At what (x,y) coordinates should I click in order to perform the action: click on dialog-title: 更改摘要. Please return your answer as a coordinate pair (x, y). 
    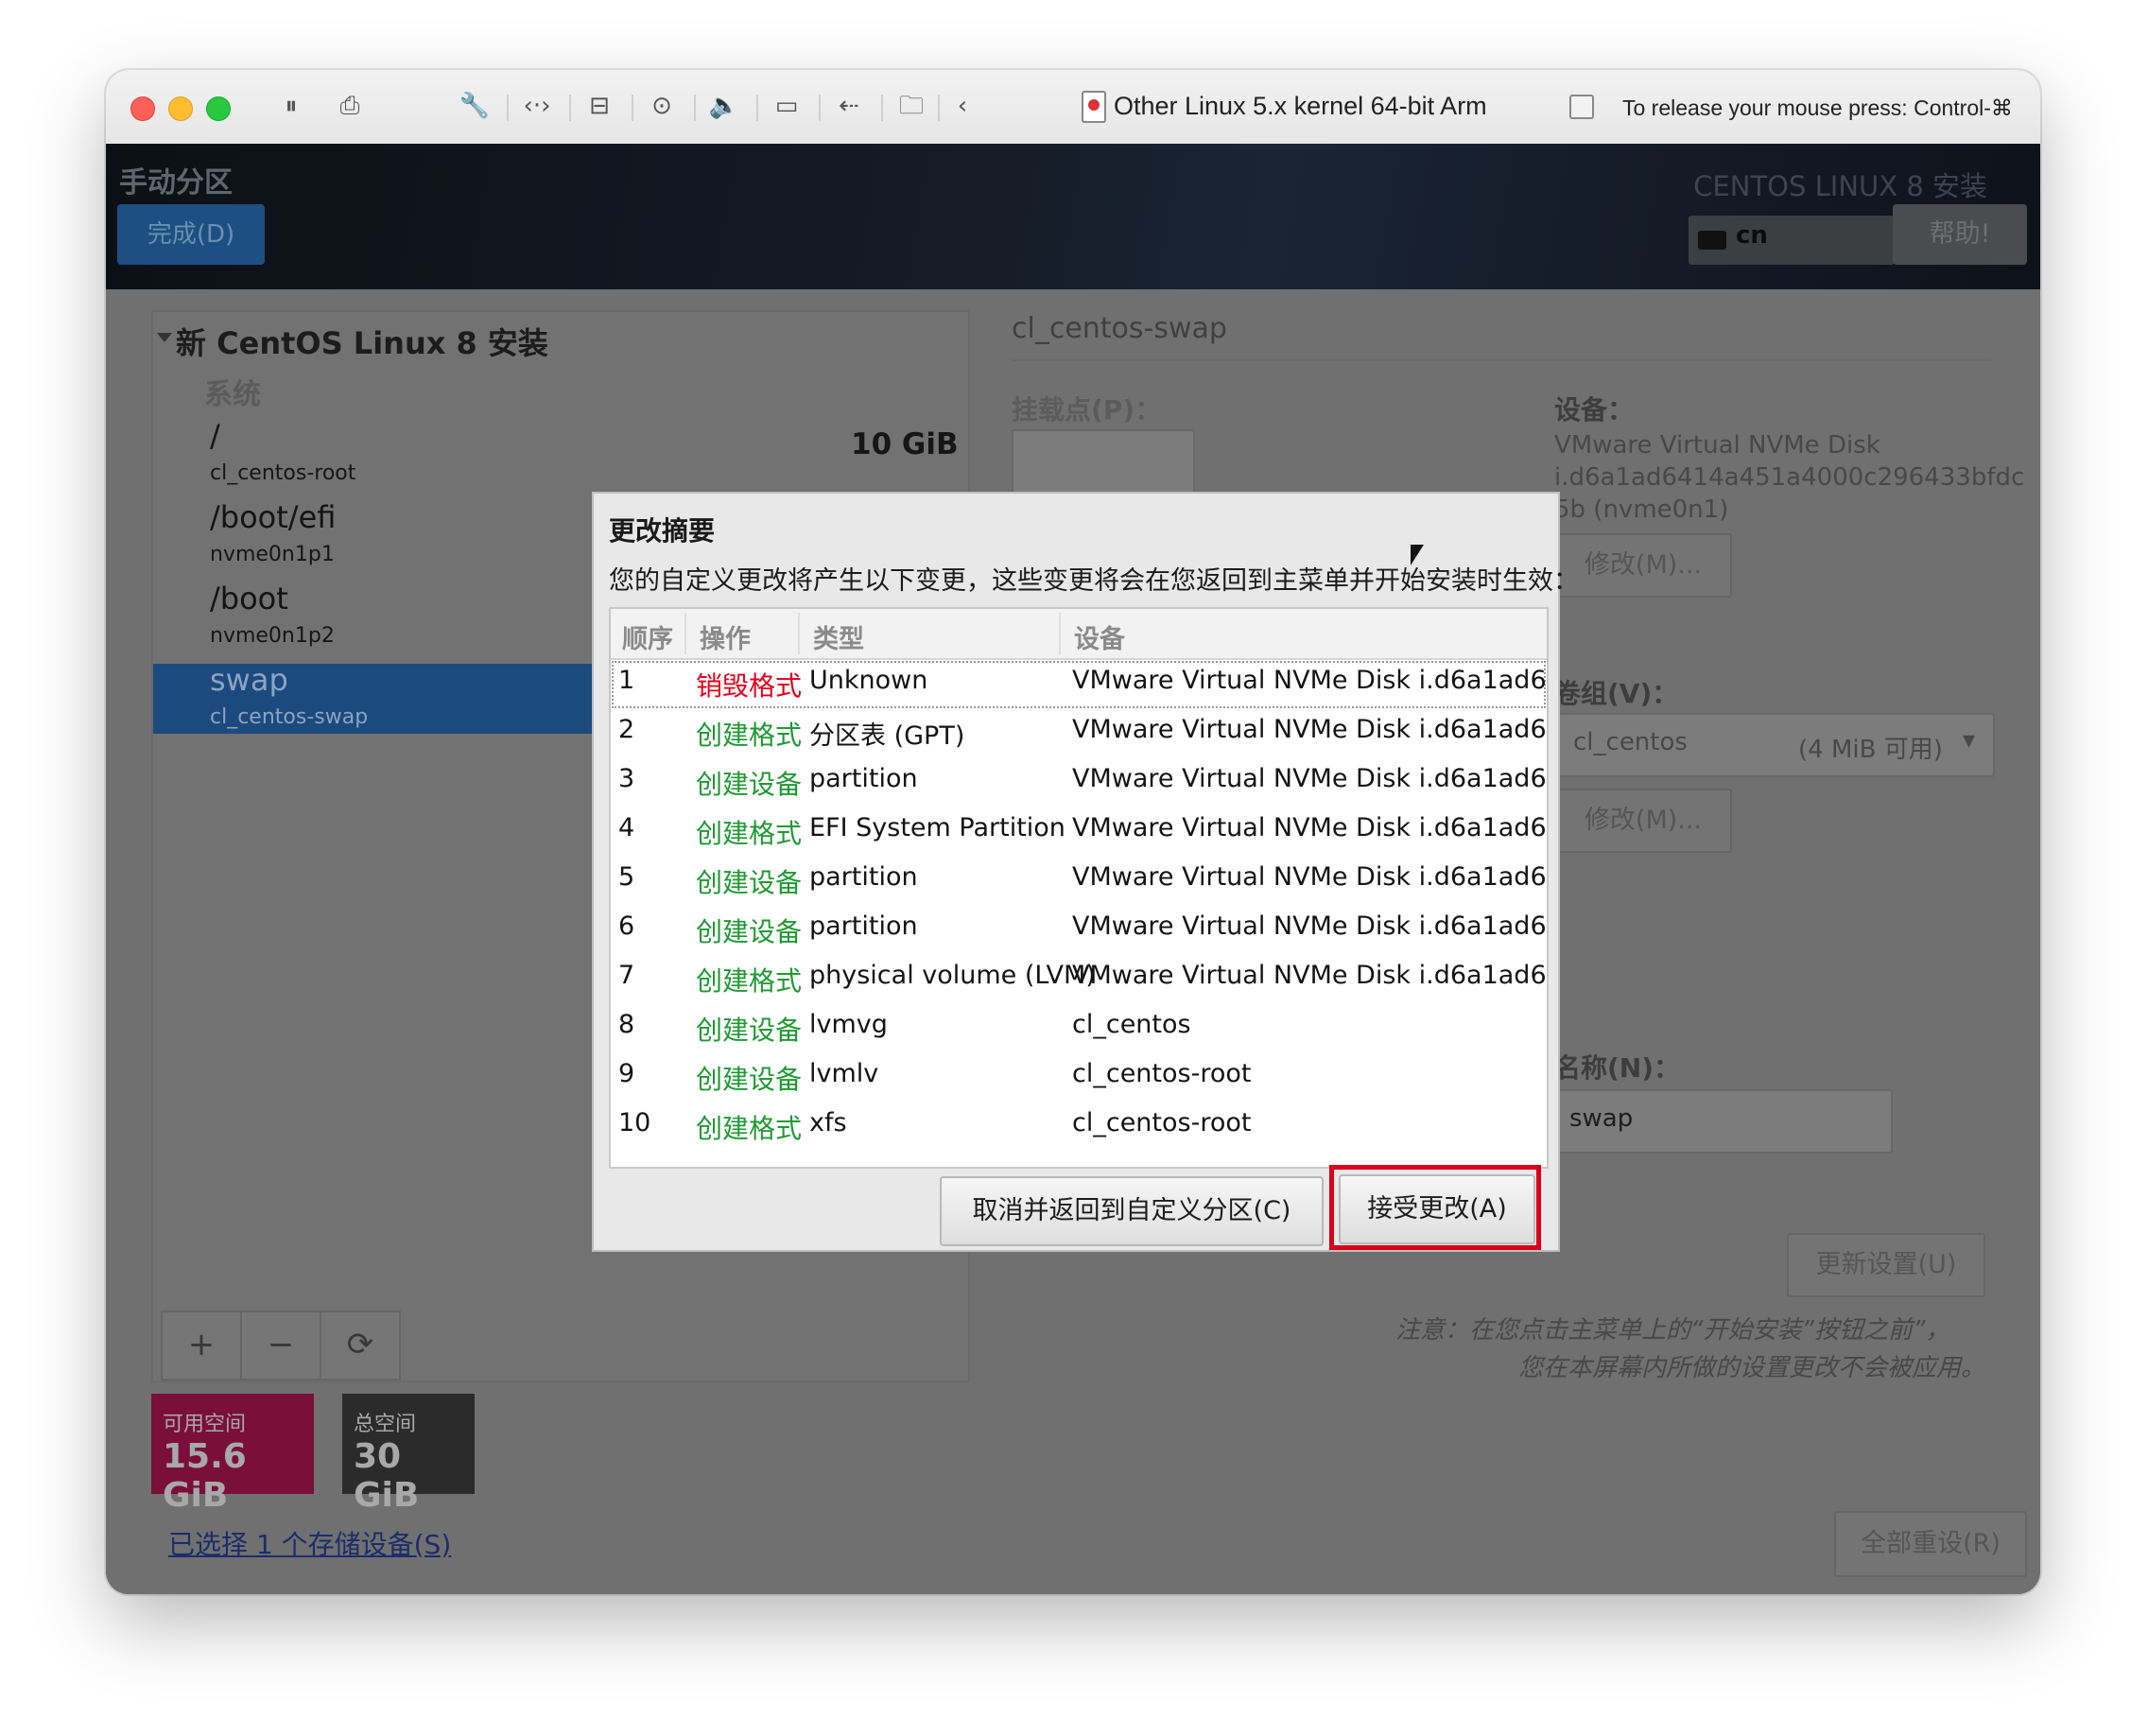
    Looking at the image, I should click on (662, 531).